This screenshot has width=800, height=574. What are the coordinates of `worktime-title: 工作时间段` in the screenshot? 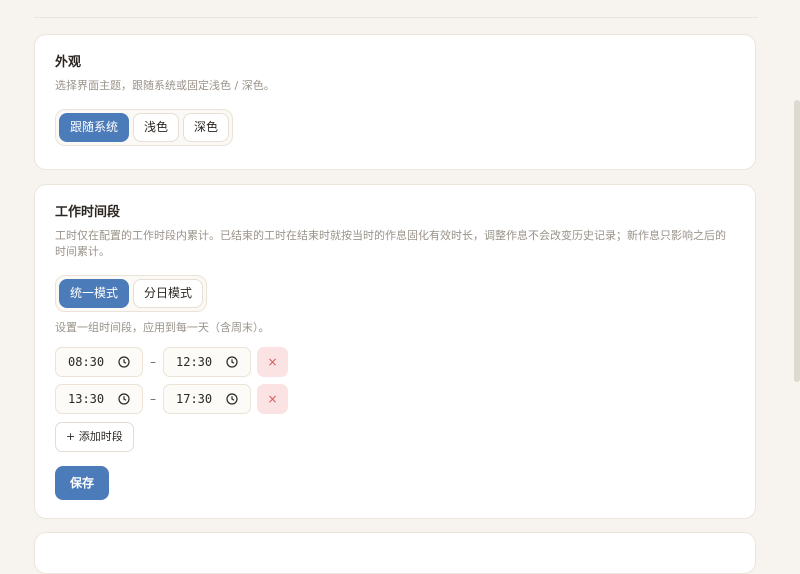 It's located at (88, 212).